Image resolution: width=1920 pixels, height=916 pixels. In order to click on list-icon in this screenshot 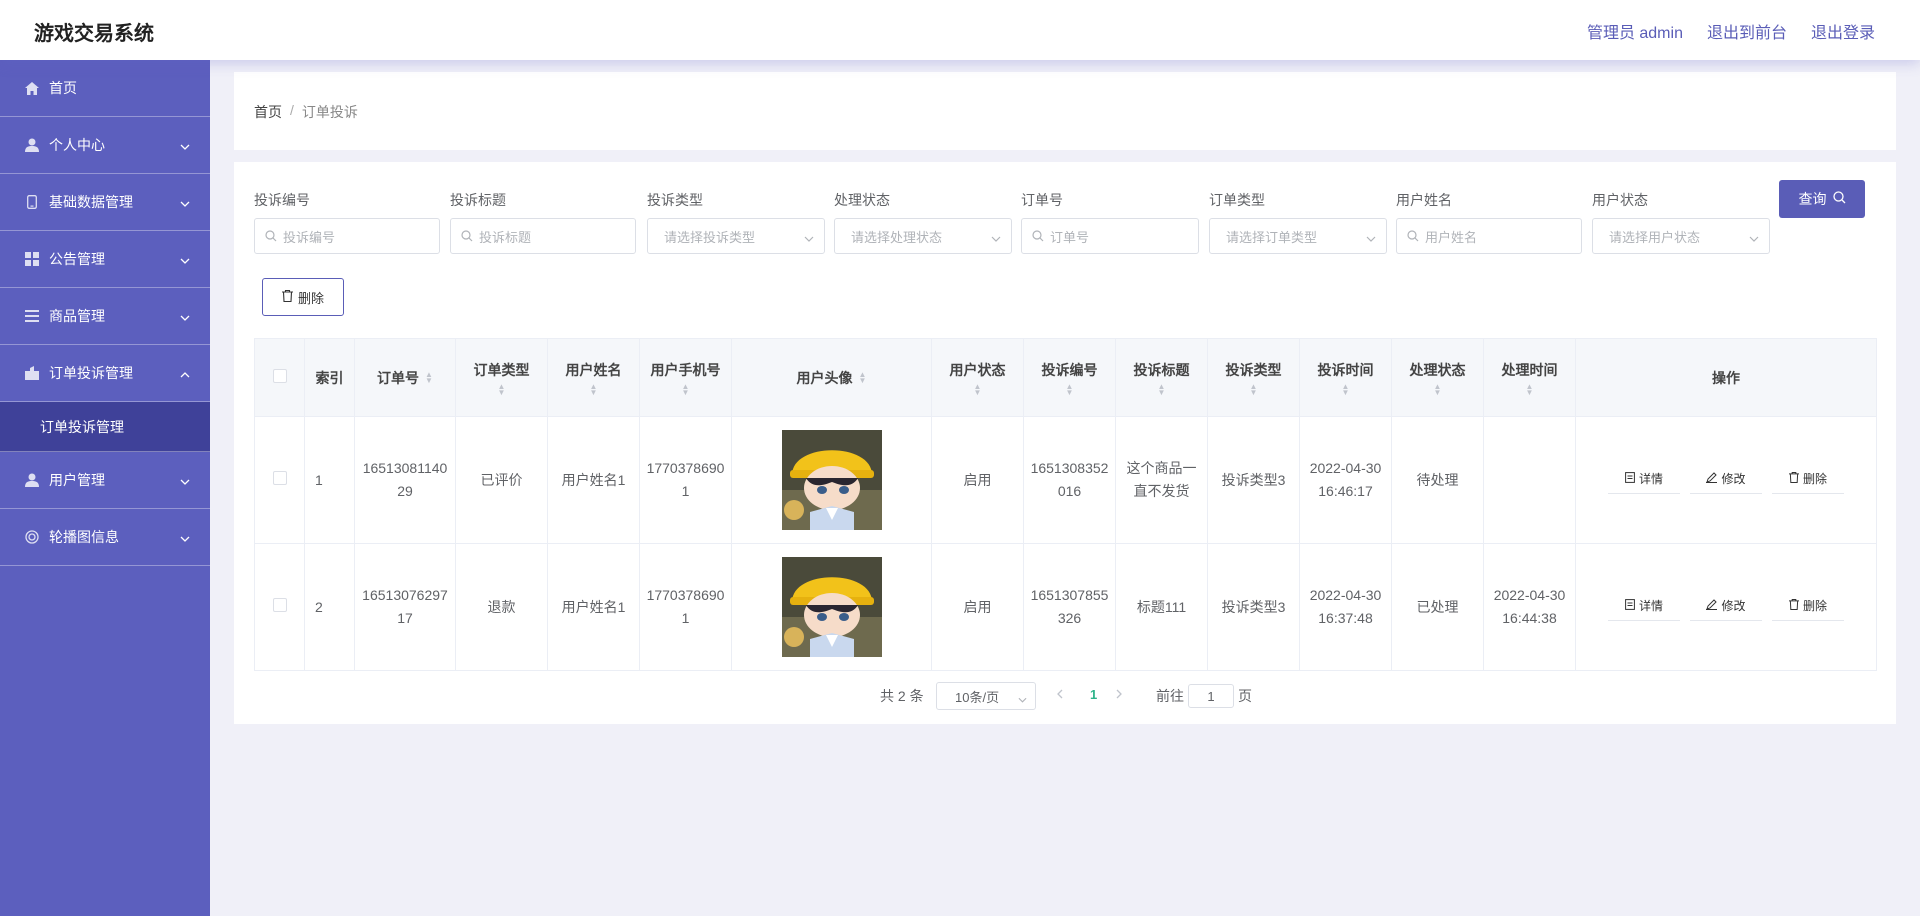, I will do `click(32, 316)`.